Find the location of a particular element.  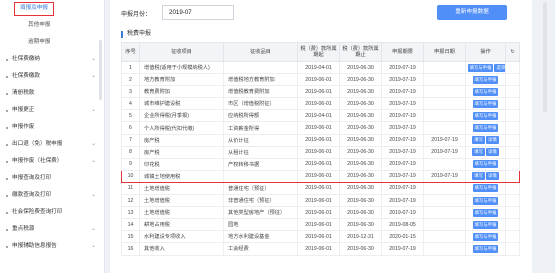

section-title: 税费申报 is located at coordinates (136, 34).